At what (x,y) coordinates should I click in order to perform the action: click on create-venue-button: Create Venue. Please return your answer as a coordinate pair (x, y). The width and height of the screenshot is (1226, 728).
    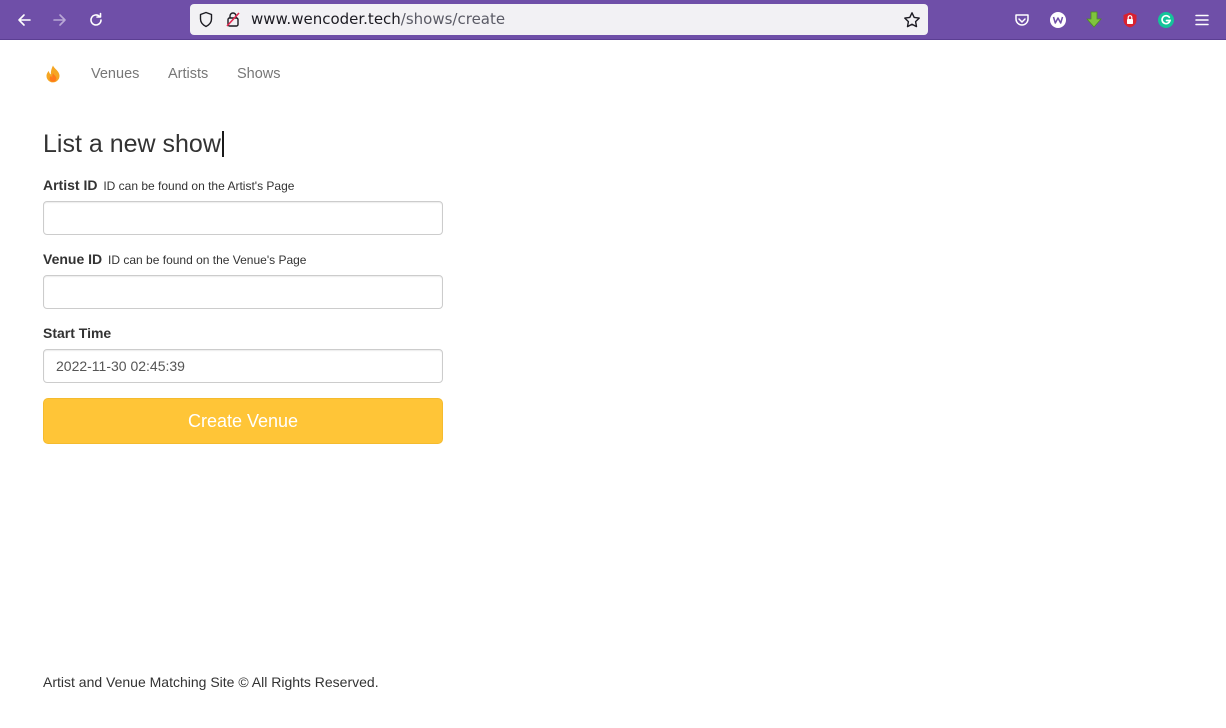
    Looking at the image, I should click on (243, 421).